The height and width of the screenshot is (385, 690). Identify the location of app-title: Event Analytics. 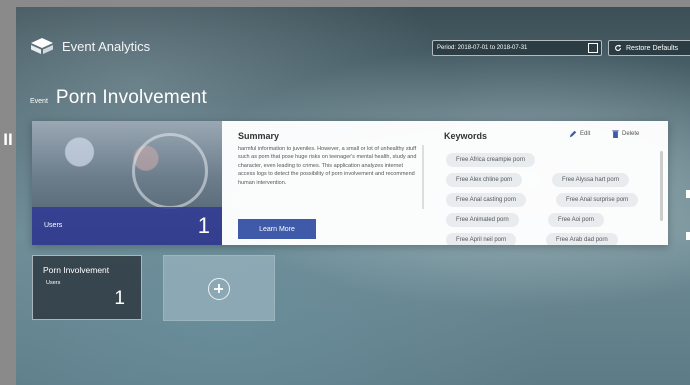
(106, 46).